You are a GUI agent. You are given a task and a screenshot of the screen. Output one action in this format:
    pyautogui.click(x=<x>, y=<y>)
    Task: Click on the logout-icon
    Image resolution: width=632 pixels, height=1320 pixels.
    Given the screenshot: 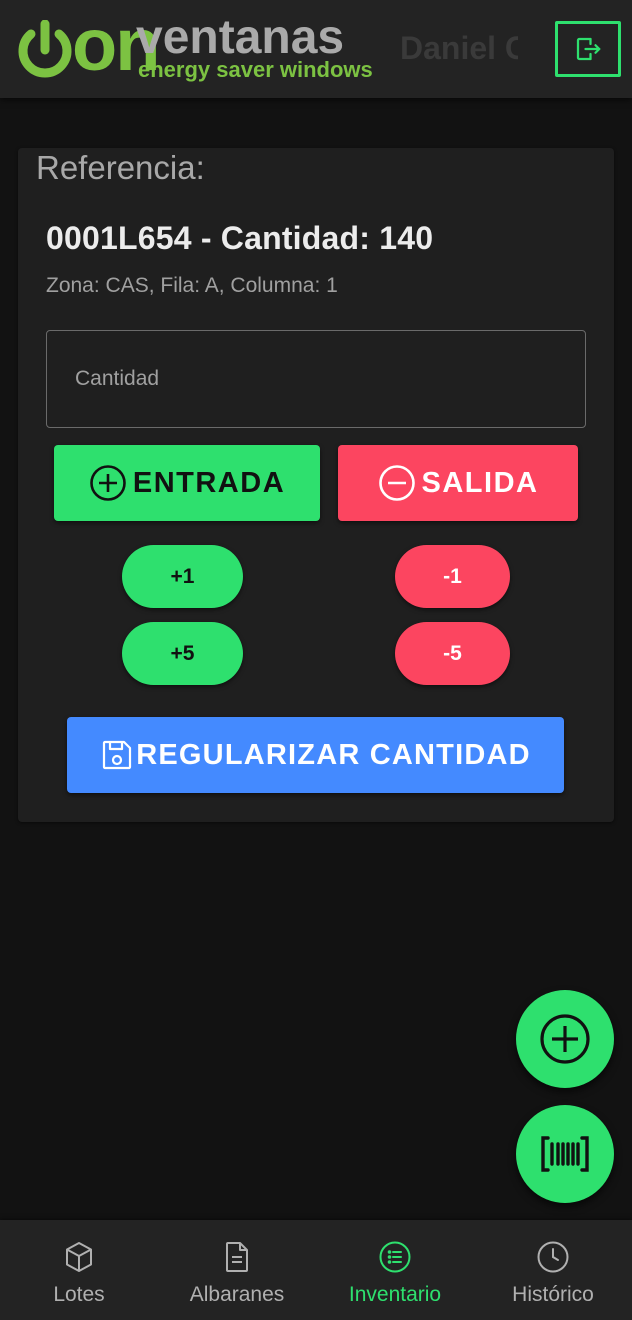 What is the action you would take?
    pyautogui.click(x=588, y=49)
    